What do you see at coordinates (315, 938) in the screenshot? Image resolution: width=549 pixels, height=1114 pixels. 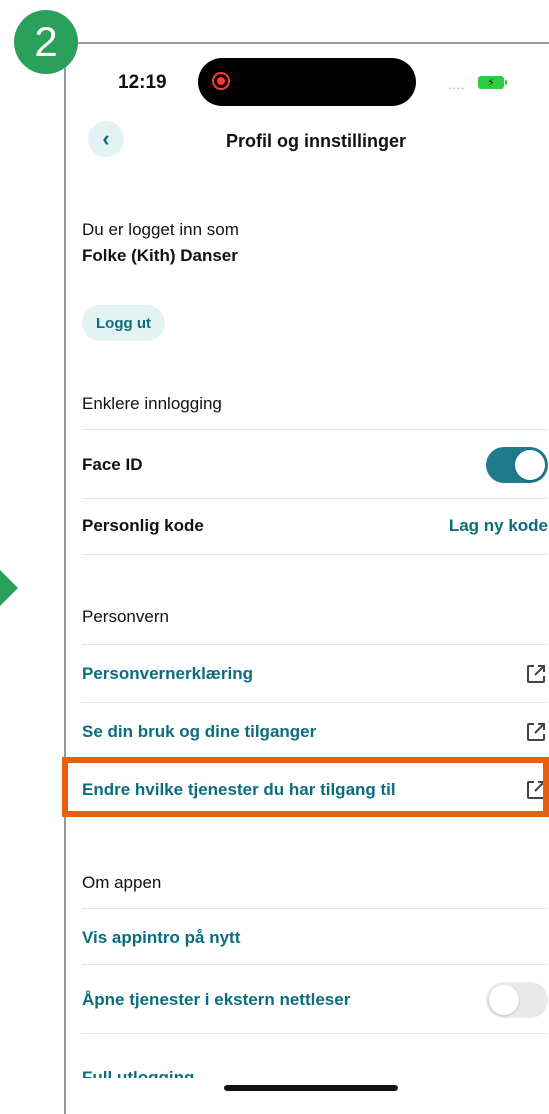 I see `app-intro-row: Vis appintro på nytt` at bounding box center [315, 938].